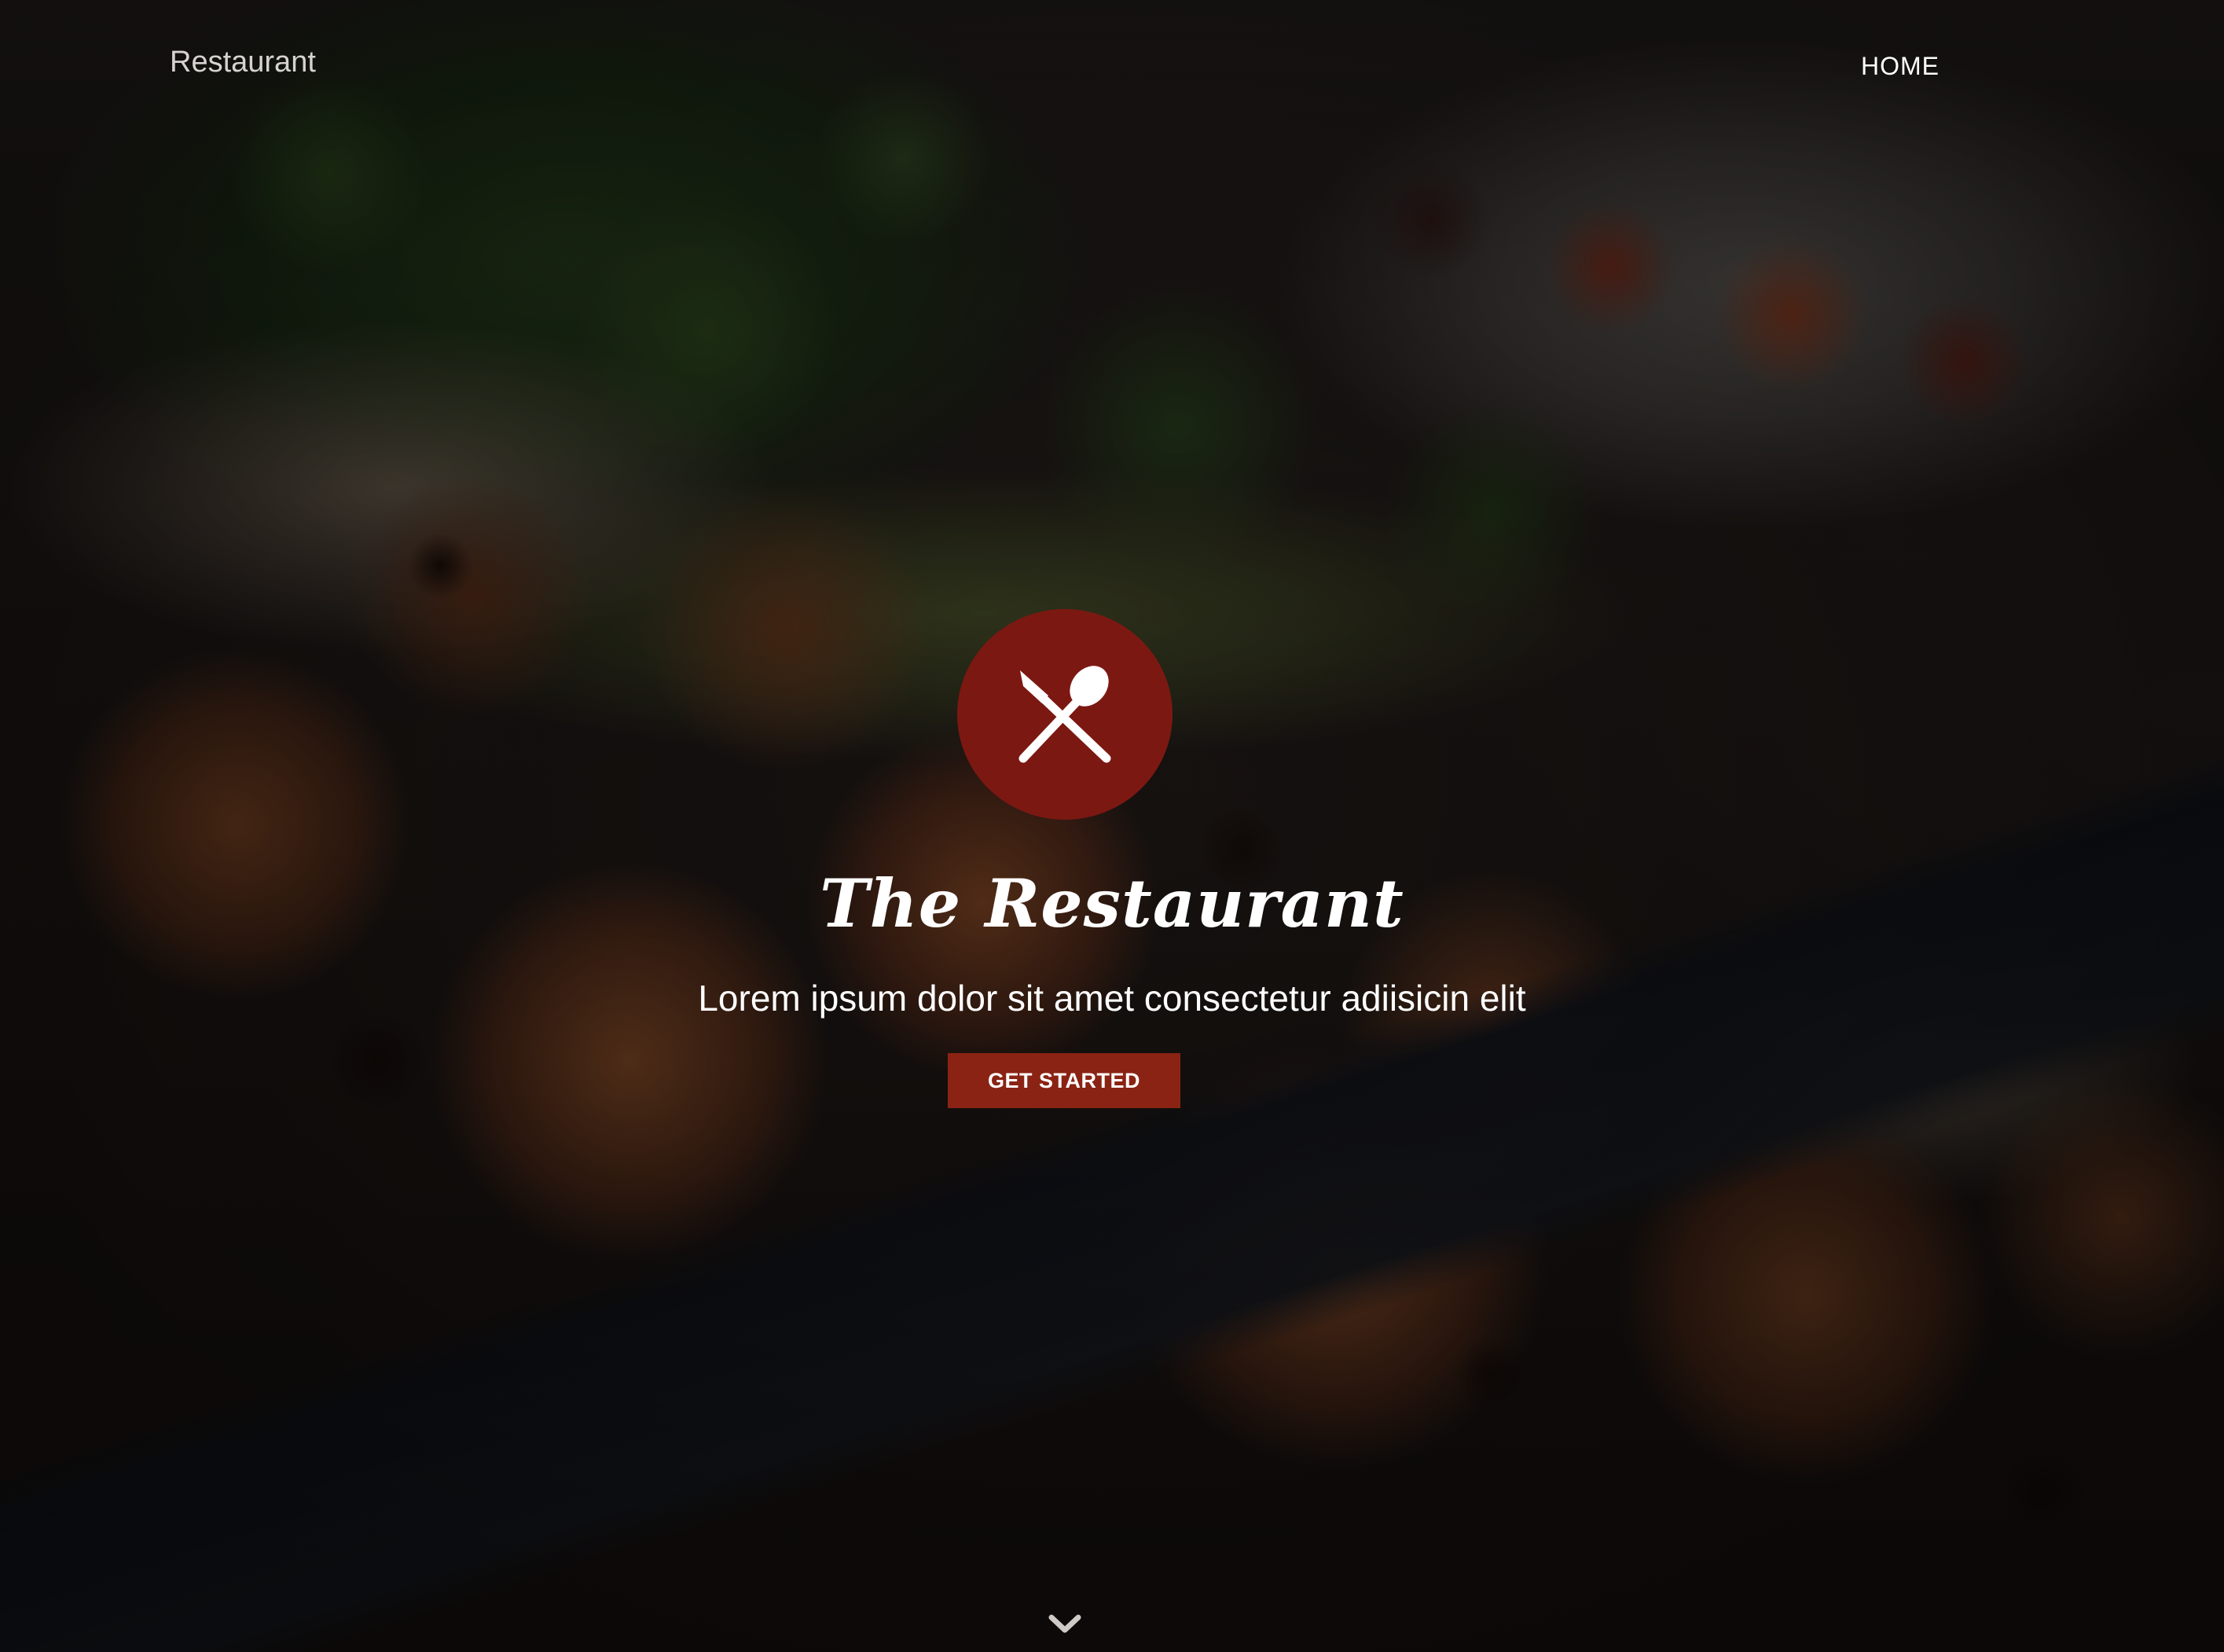  Describe the element at coordinates (243, 63) in the screenshot. I see `brand-link: Restaurant` at that location.